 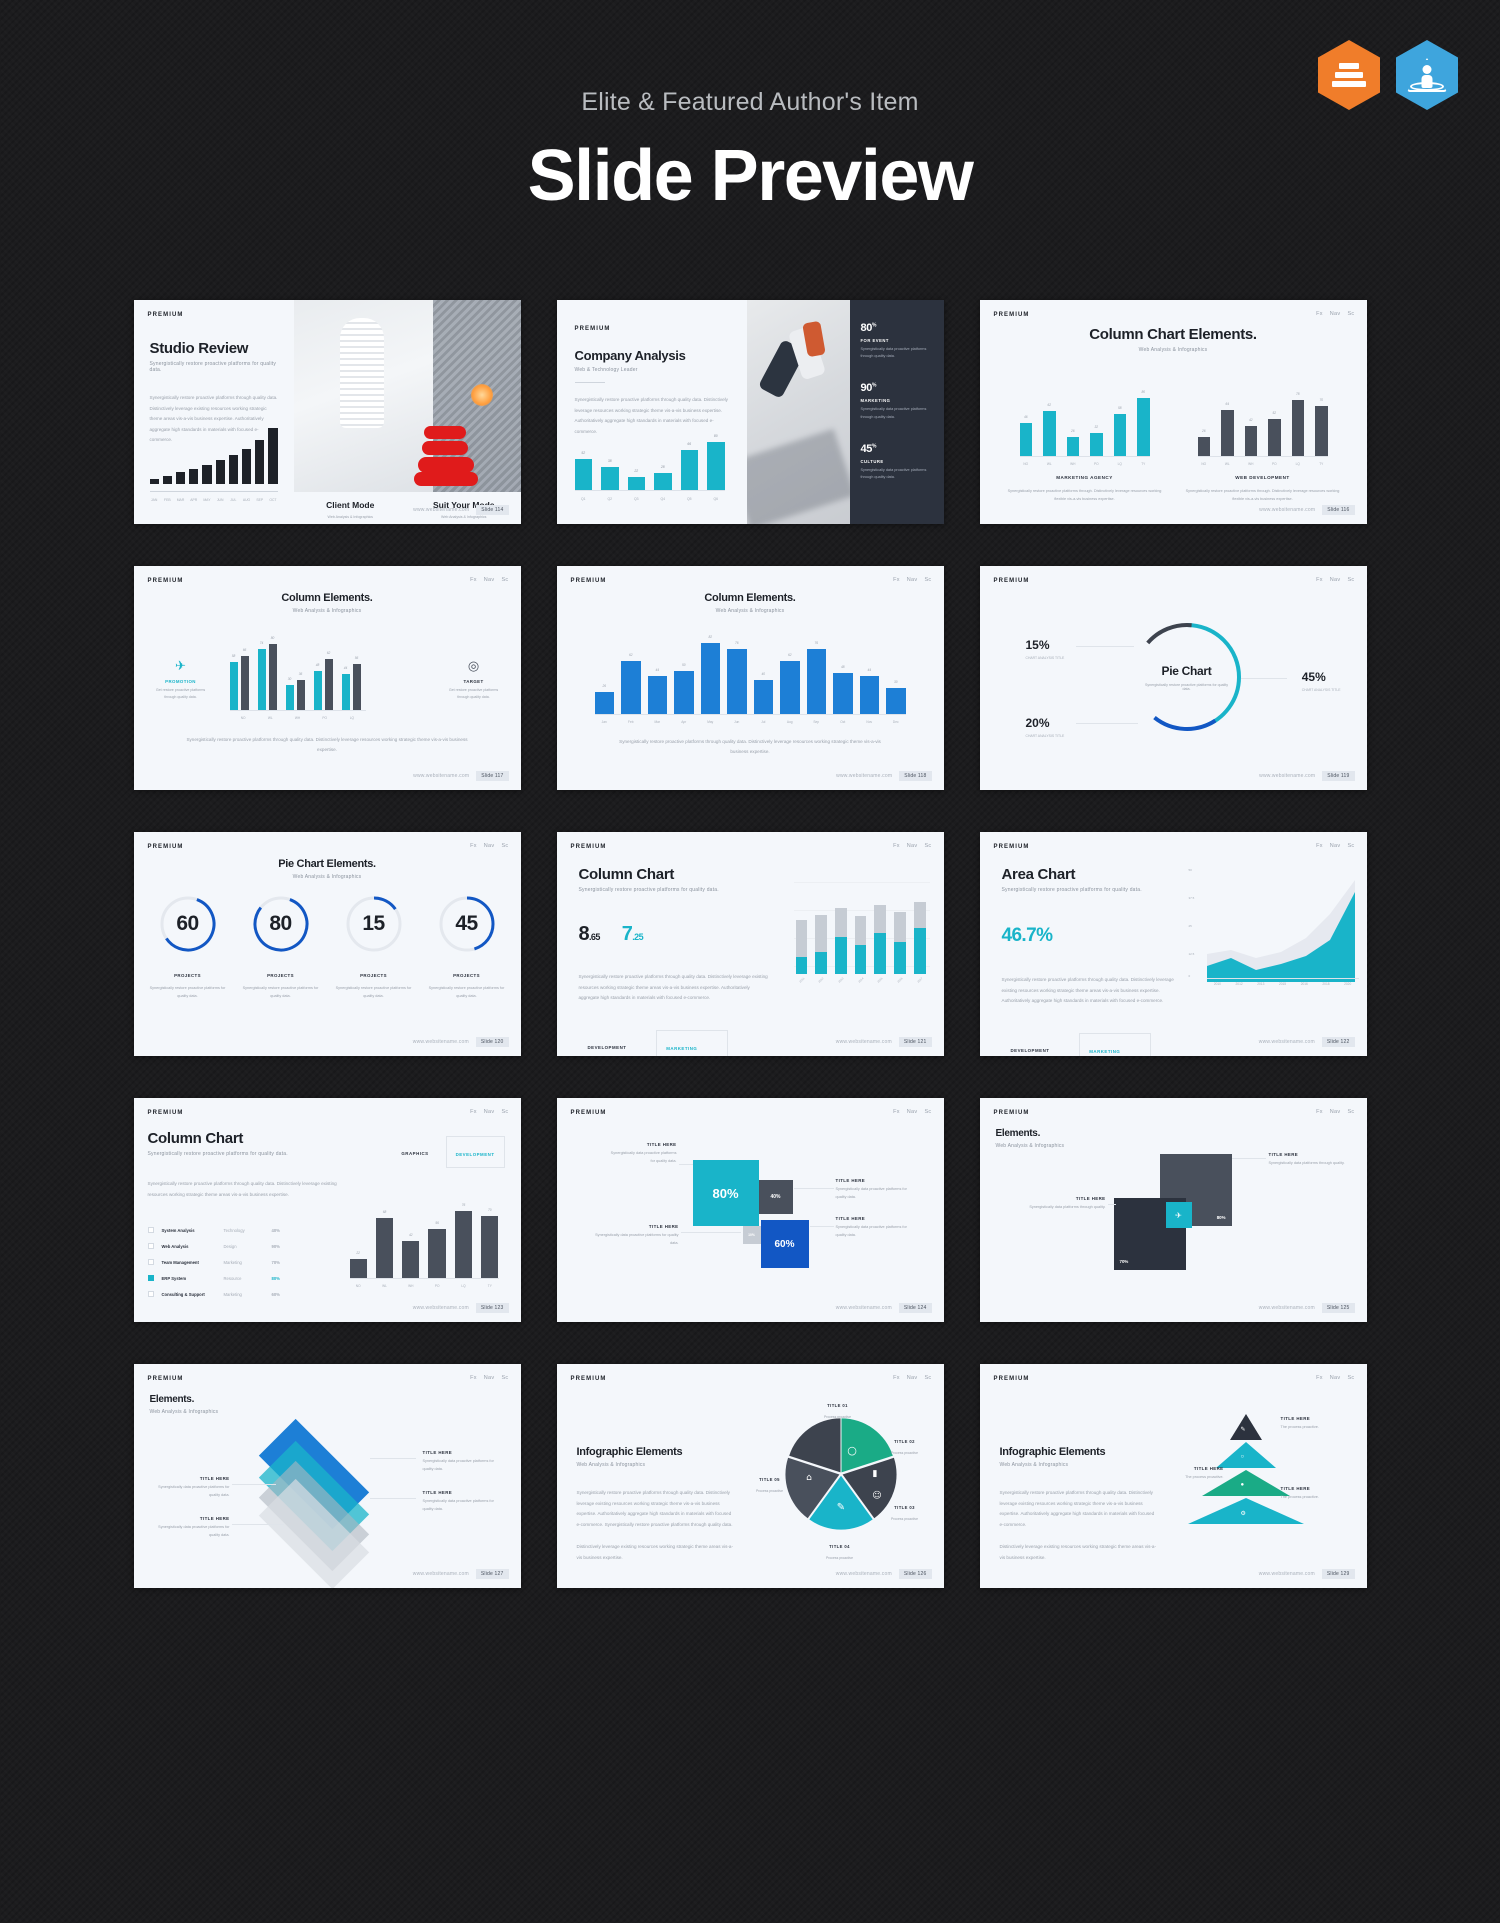 What do you see at coordinates (863, 1042) in the screenshot?
I see `footer-url: www.websitename.com` at bounding box center [863, 1042].